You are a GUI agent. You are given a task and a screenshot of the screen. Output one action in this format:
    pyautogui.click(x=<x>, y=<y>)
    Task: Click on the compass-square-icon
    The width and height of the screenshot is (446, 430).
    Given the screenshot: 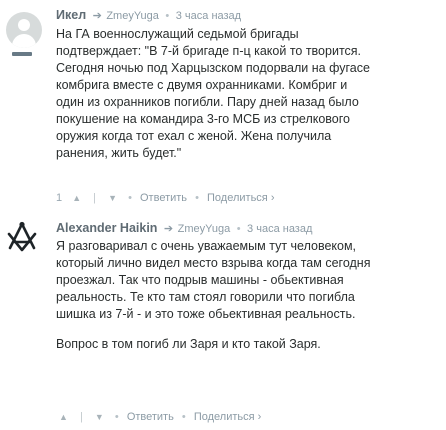 What is the action you would take?
    pyautogui.click(x=22, y=236)
    